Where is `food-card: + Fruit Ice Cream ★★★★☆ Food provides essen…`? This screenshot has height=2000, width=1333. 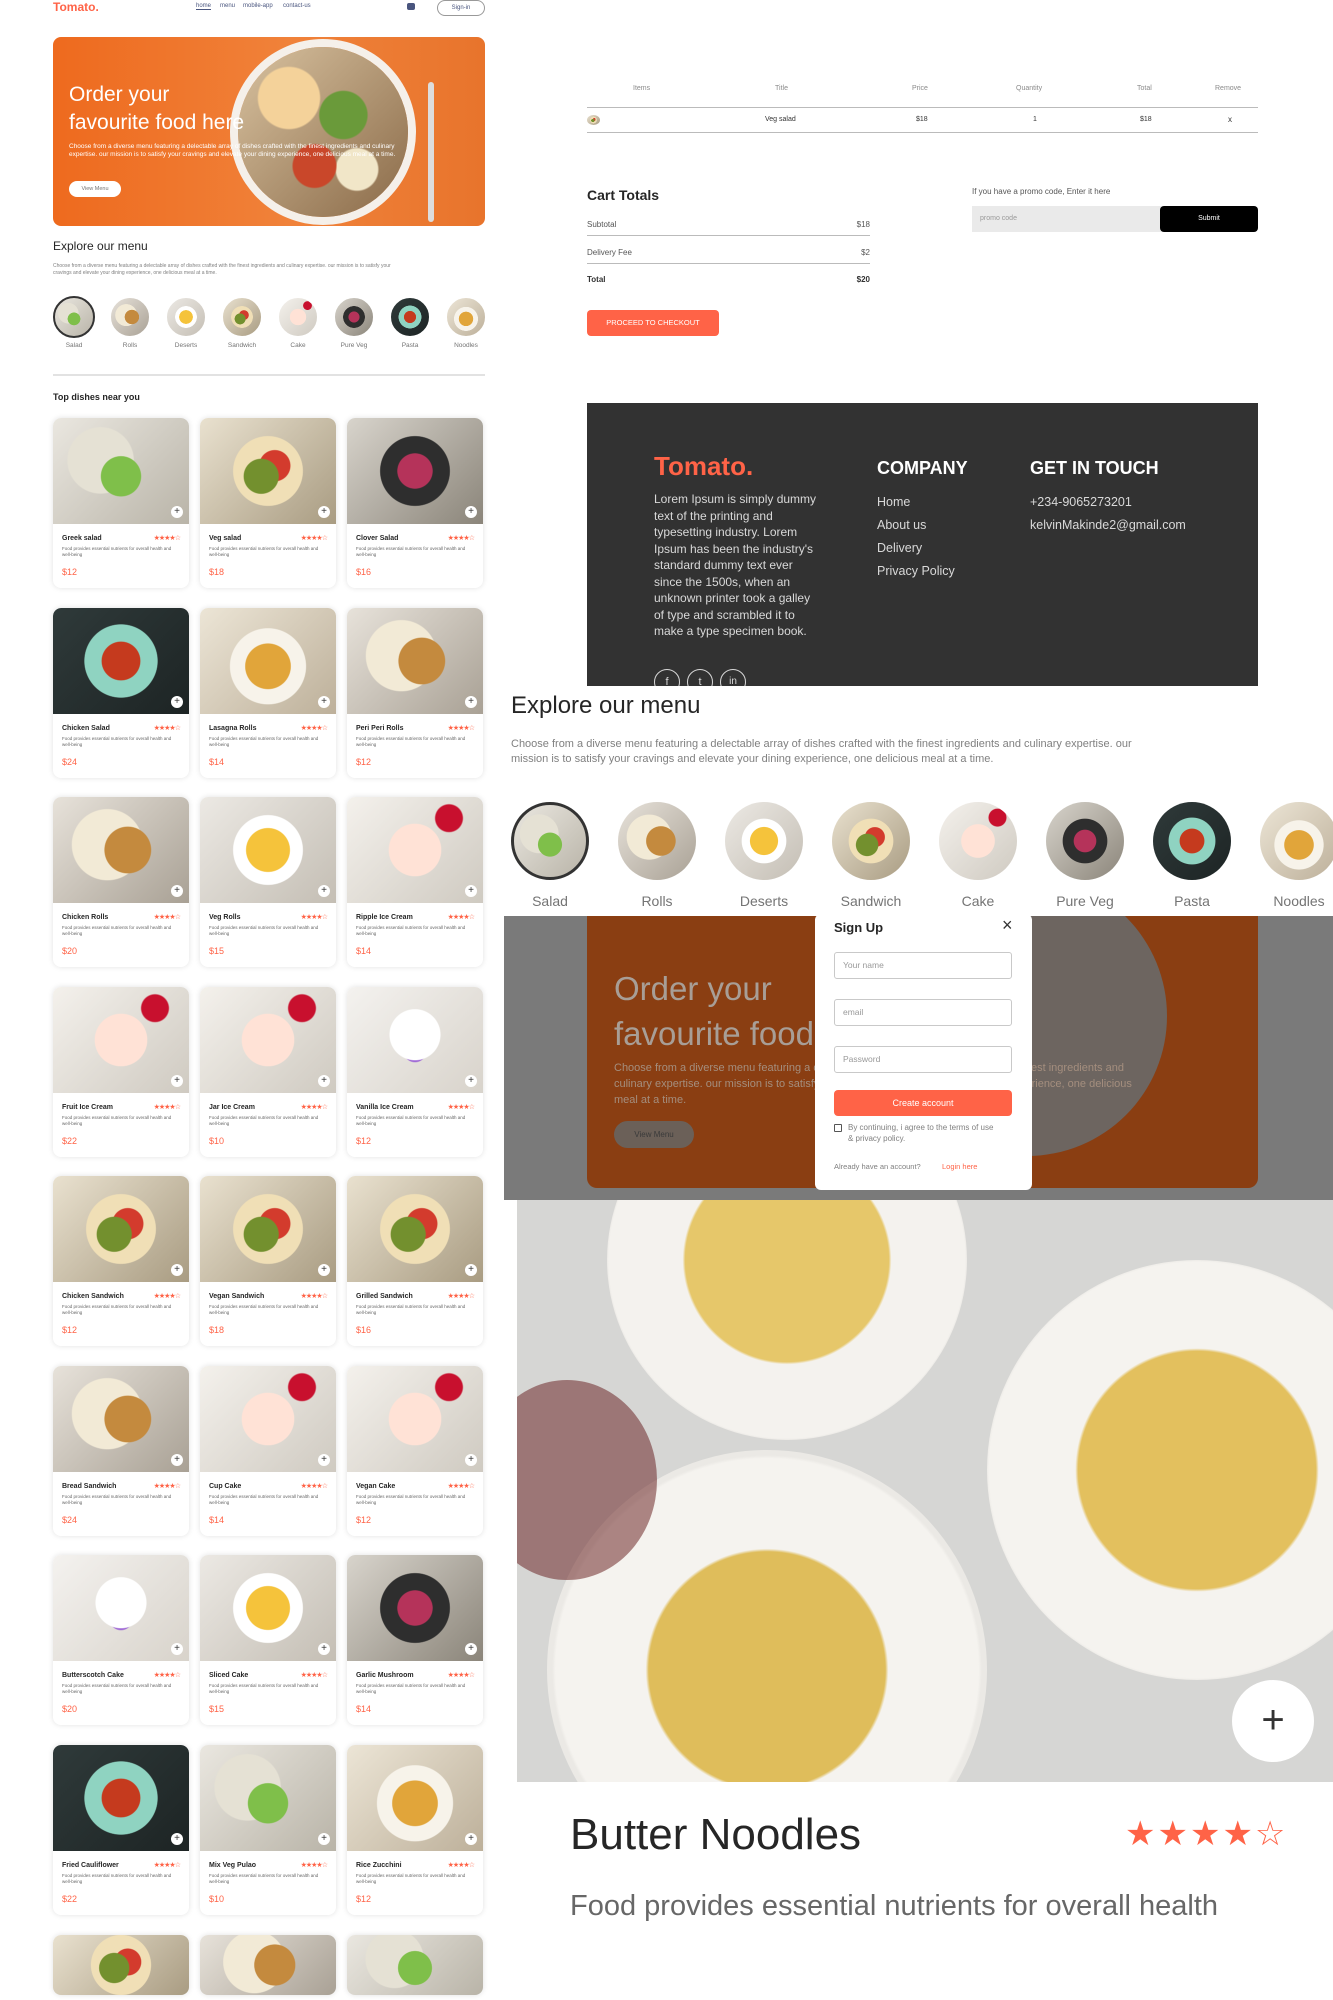
food-card: + Fruit Ice Cream ★★★★☆ Food provides essen… is located at coordinates (121, 1071).